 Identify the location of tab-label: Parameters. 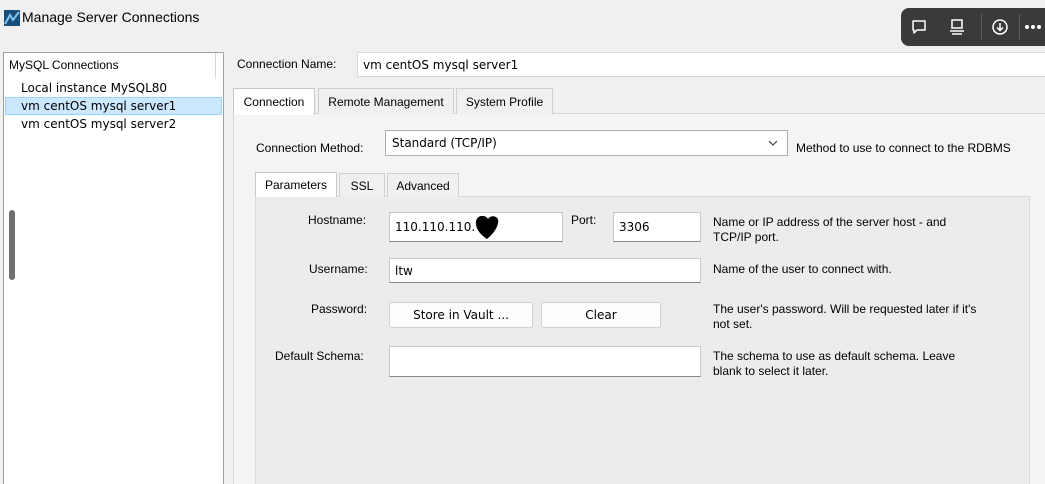
(296, 185).